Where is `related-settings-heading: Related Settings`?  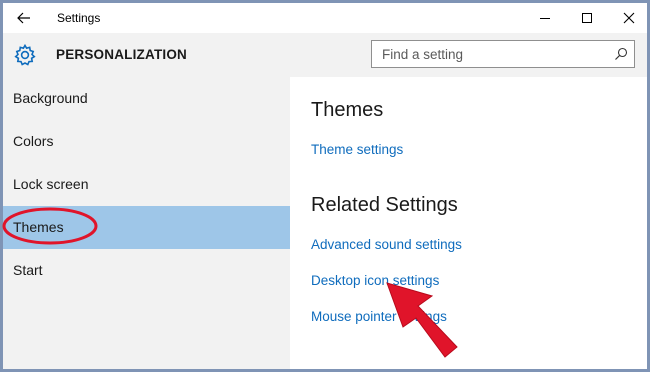 related-settings-heading: Related Settings is located at coordinates (384, 205).